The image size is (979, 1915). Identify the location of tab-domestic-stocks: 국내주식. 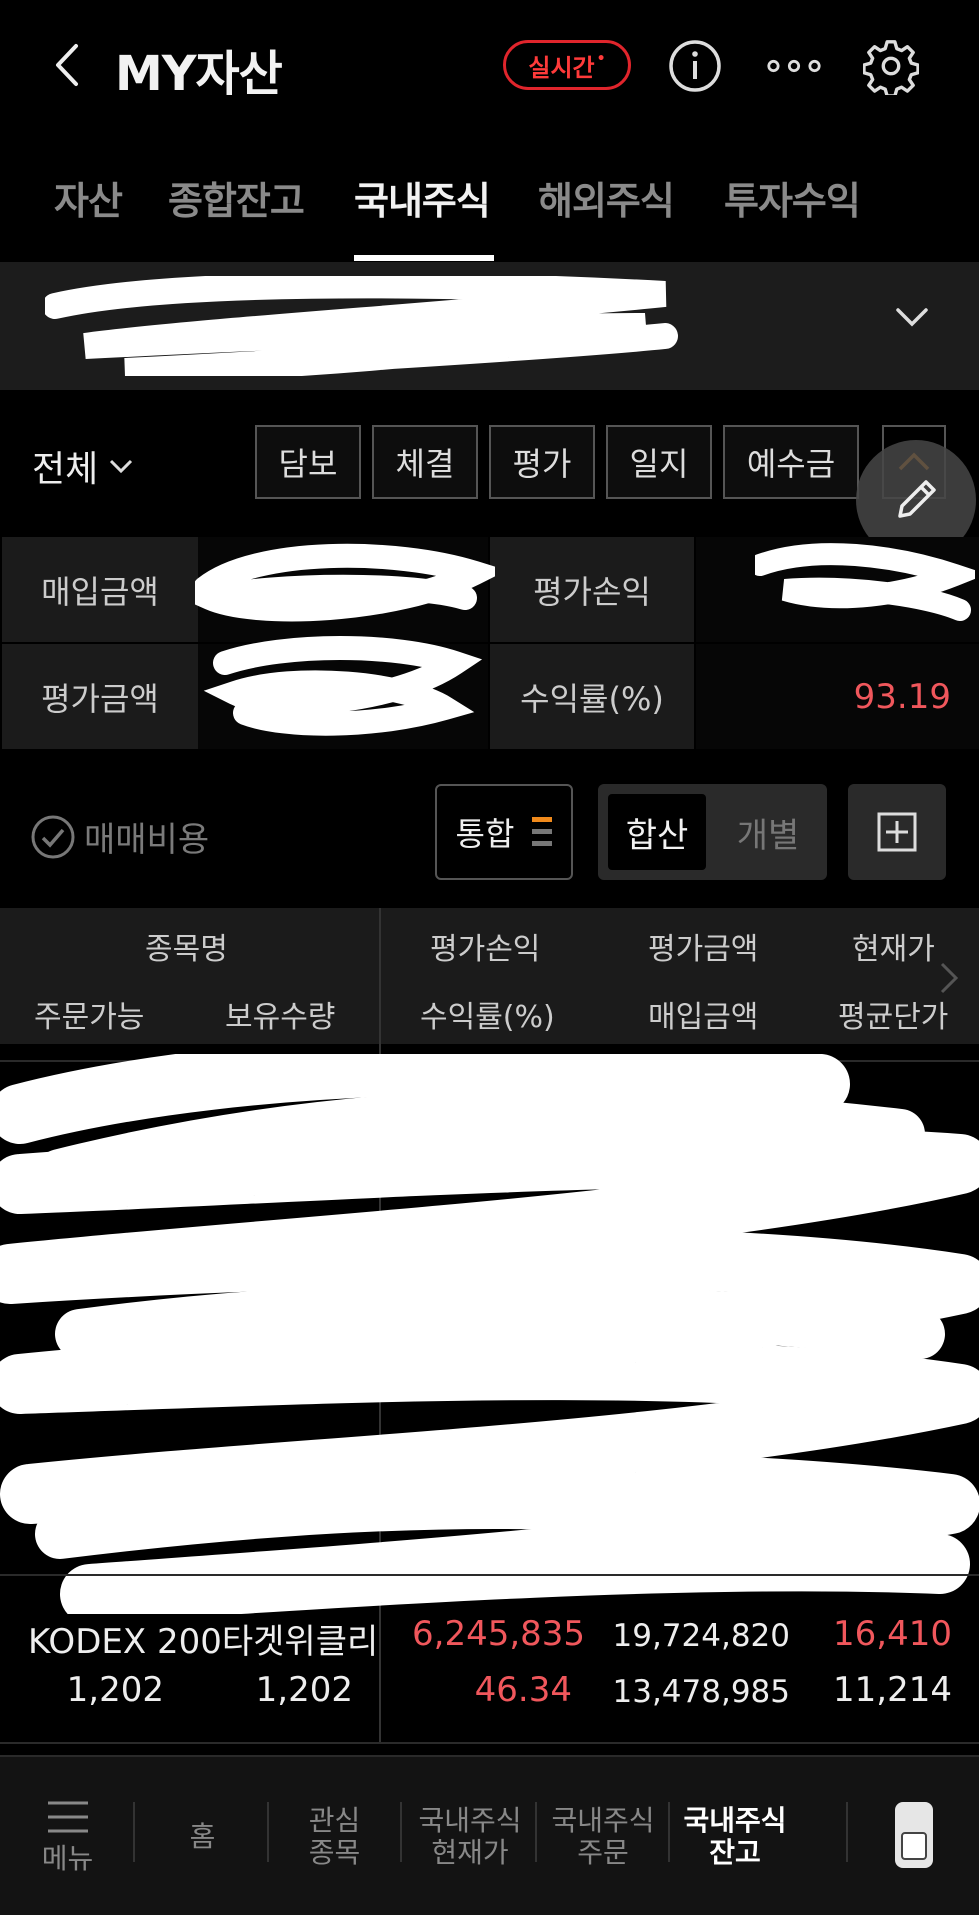
(422, 197).